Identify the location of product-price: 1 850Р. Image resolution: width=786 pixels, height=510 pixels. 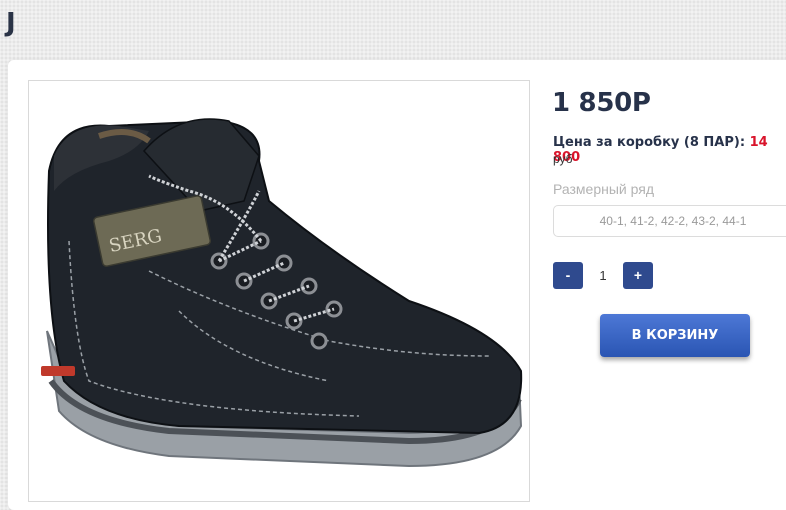
(601, 103).